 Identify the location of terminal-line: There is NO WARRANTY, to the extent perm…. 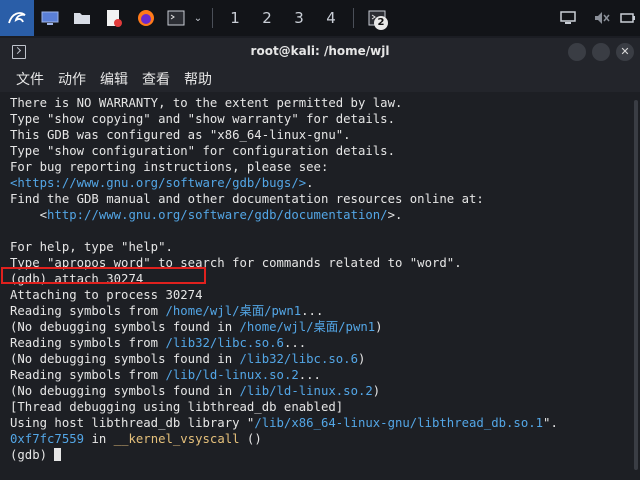
(320, 103).